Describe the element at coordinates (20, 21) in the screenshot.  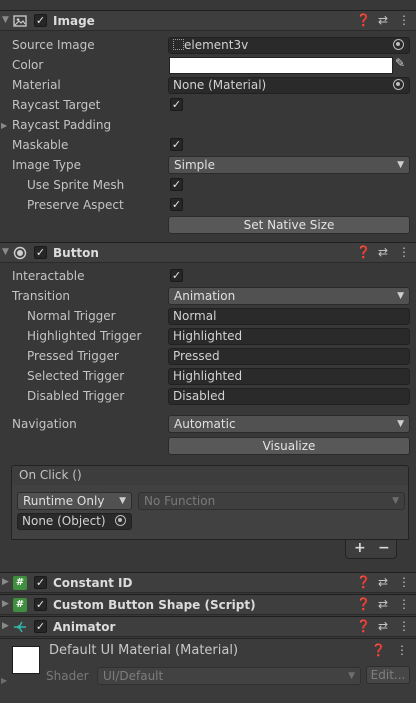
I see `image-component-icon` at that location.